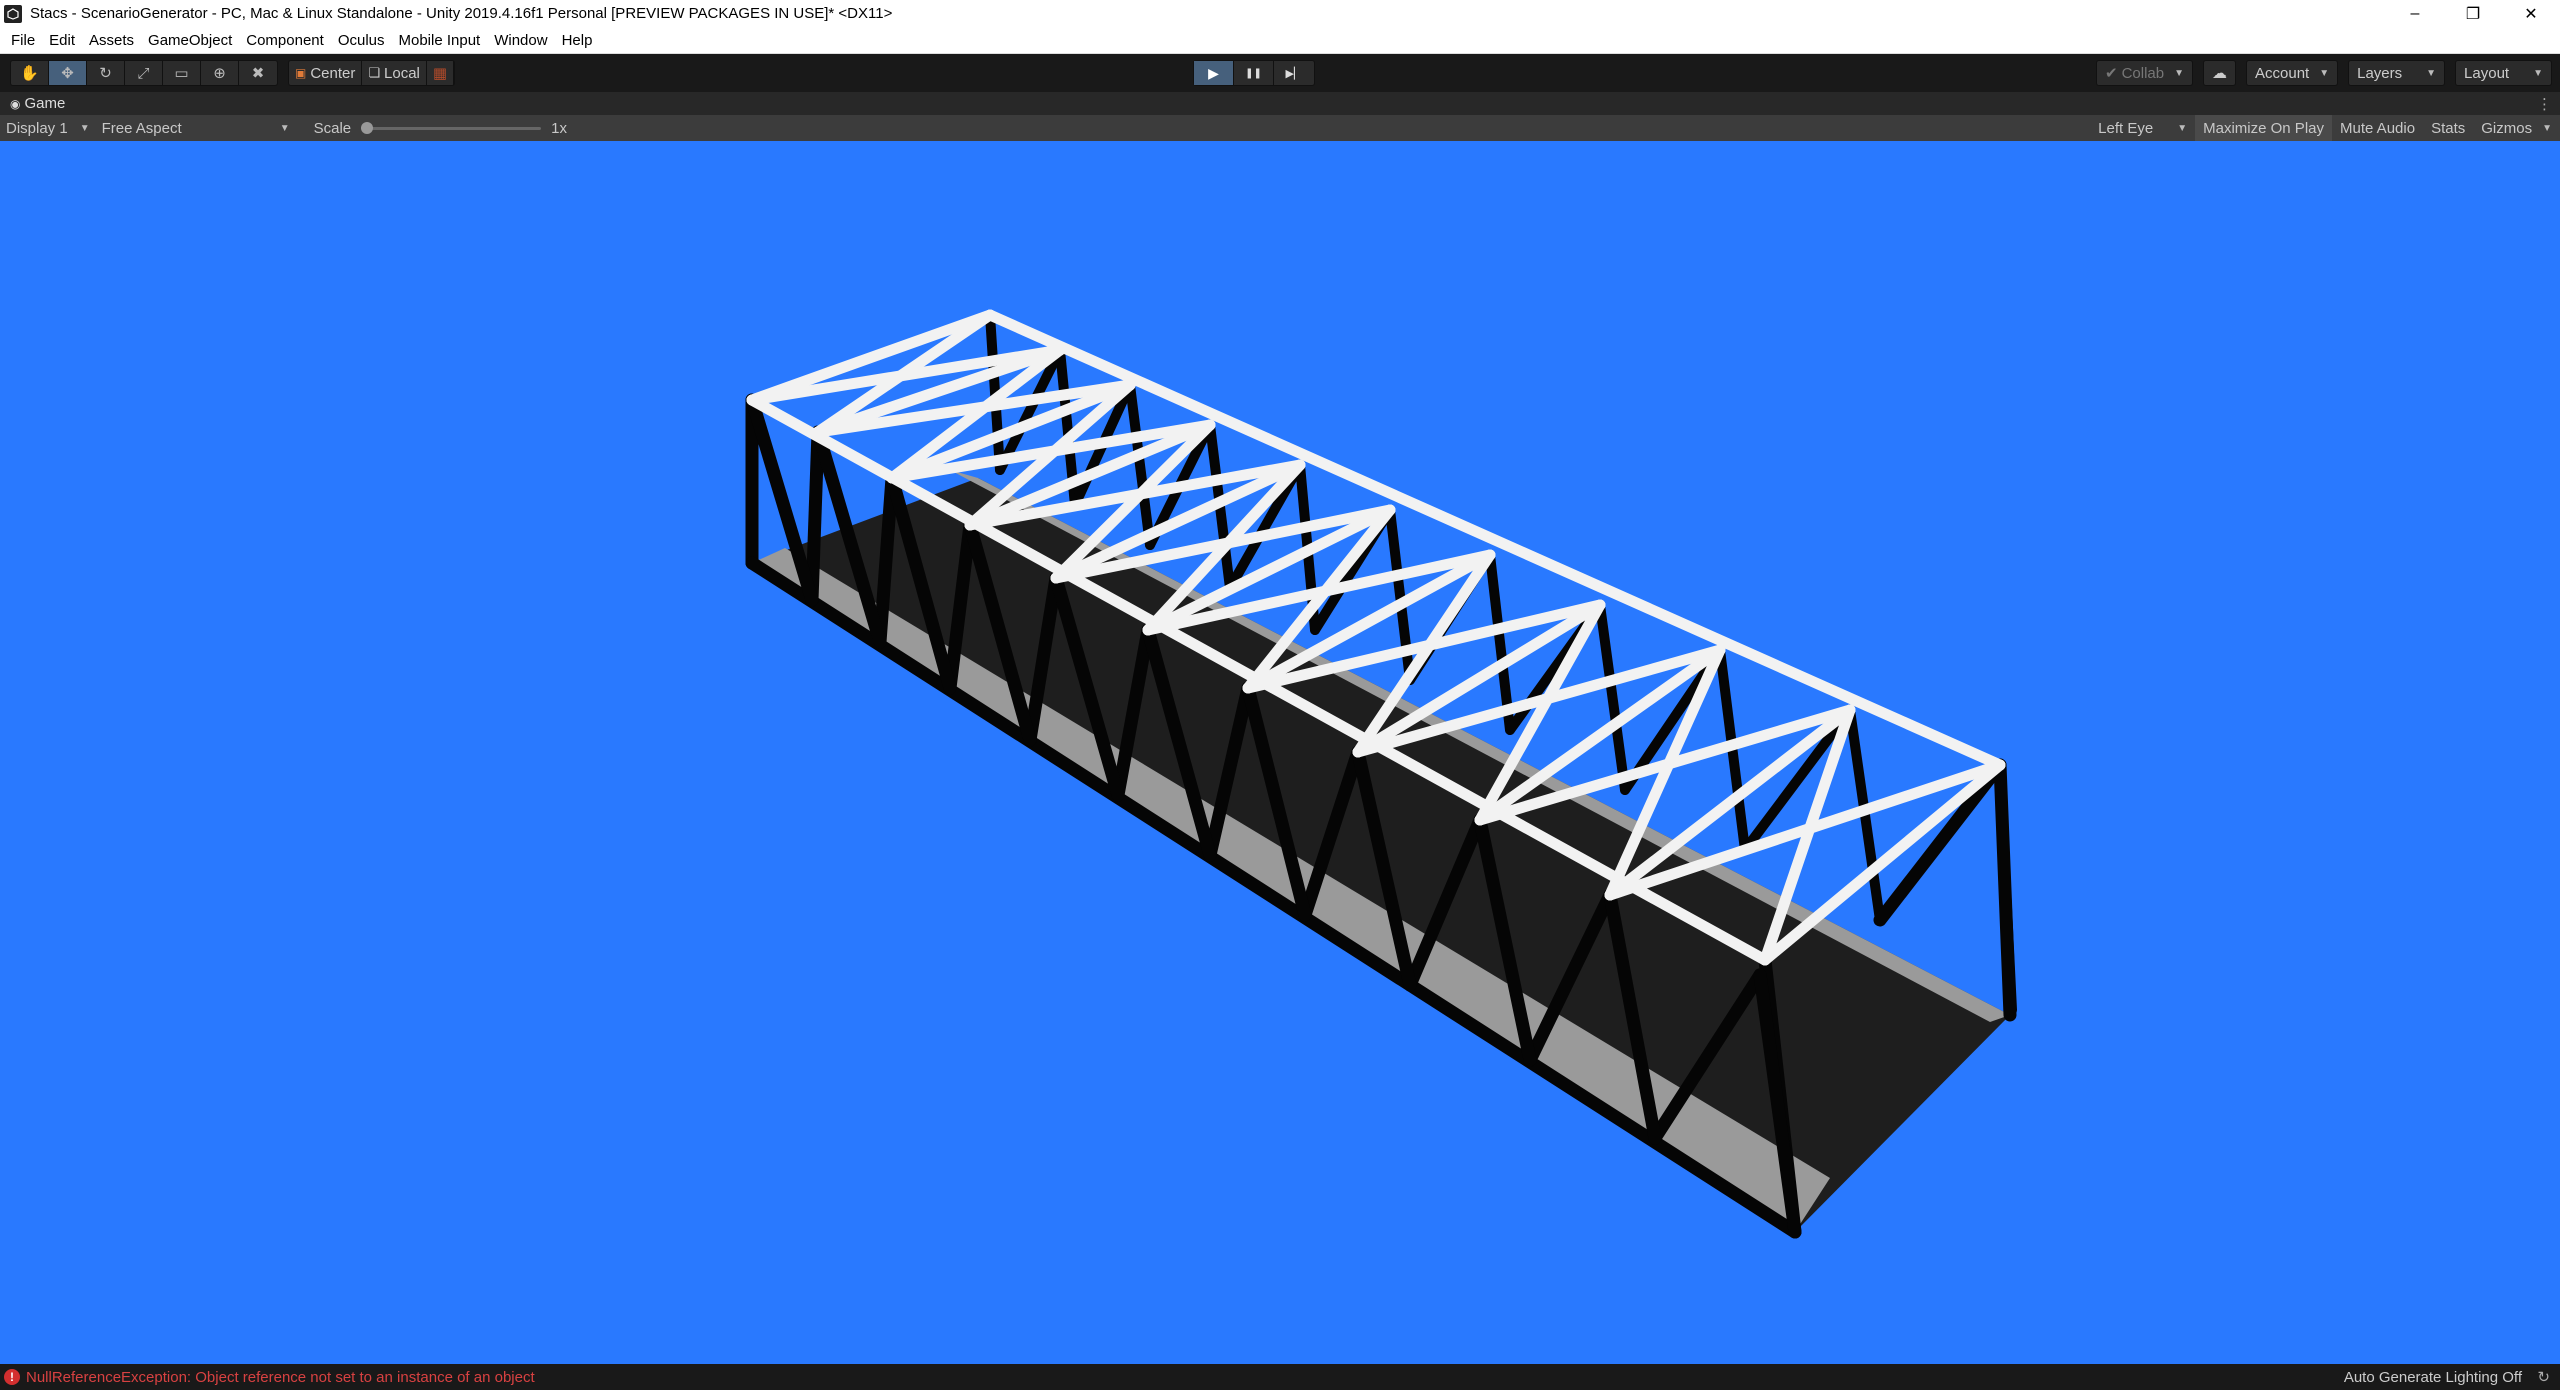 Image resolution: width=2560 pixels, height=1390 pixels. Describe the element at coordinates (577, 40) in the screenshot. I see `menu-help: Help` at that location.